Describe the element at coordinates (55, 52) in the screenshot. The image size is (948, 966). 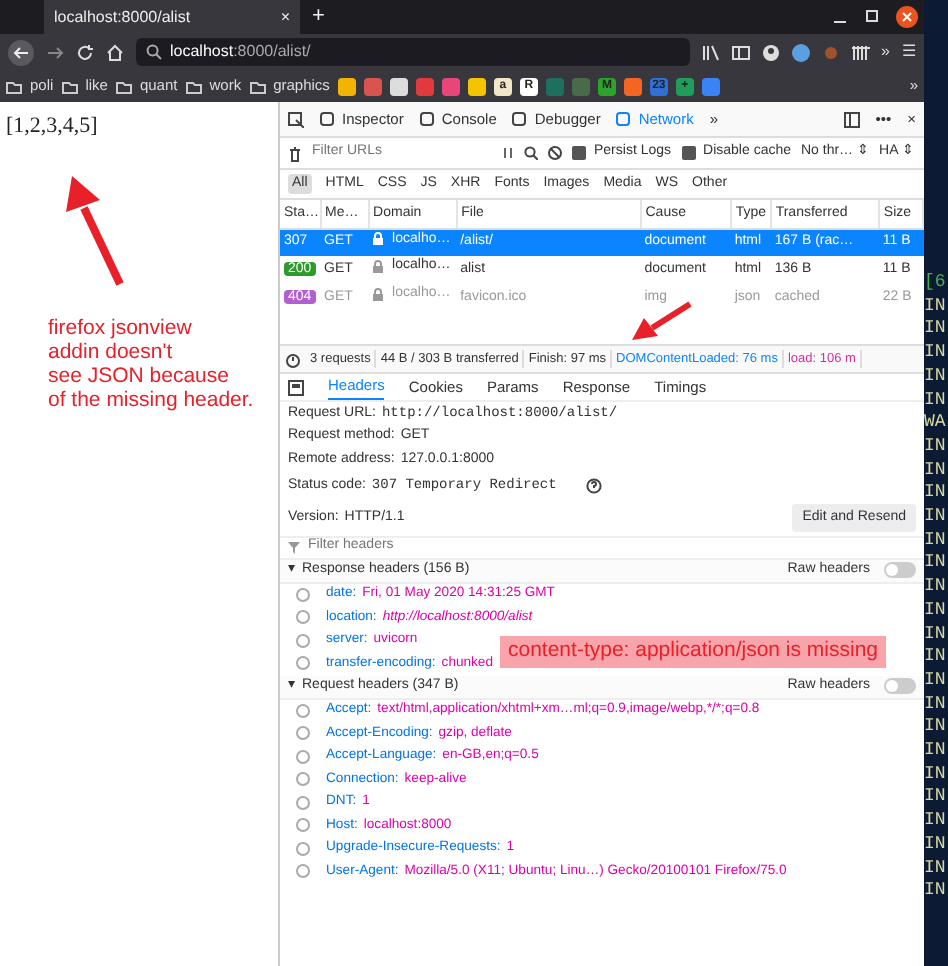
I see `forward-icon` at that location.